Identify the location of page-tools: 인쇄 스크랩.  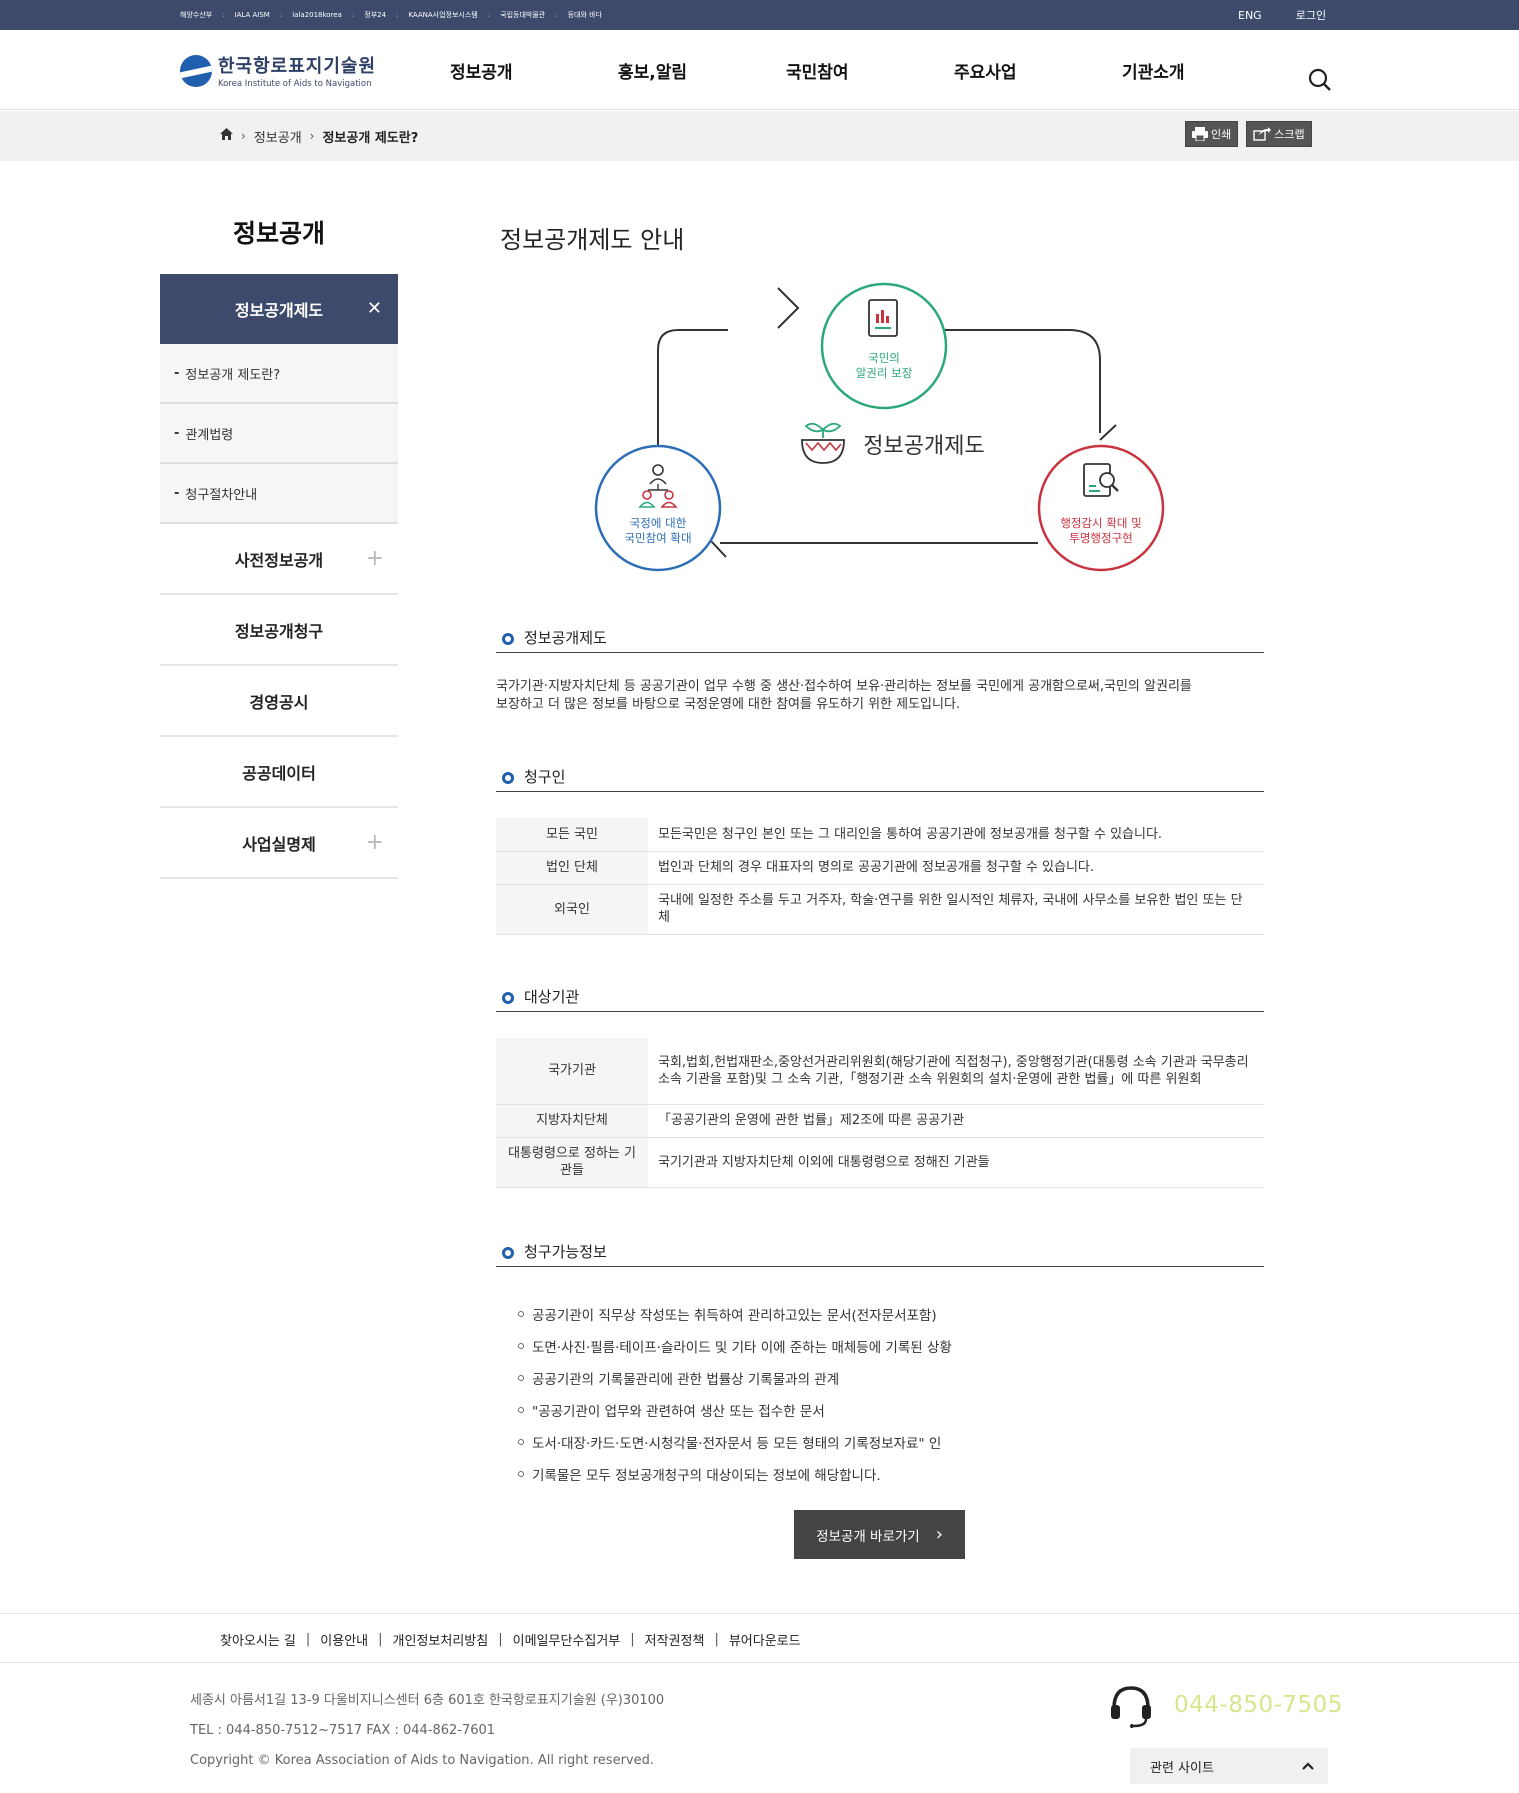
(1248, 134).